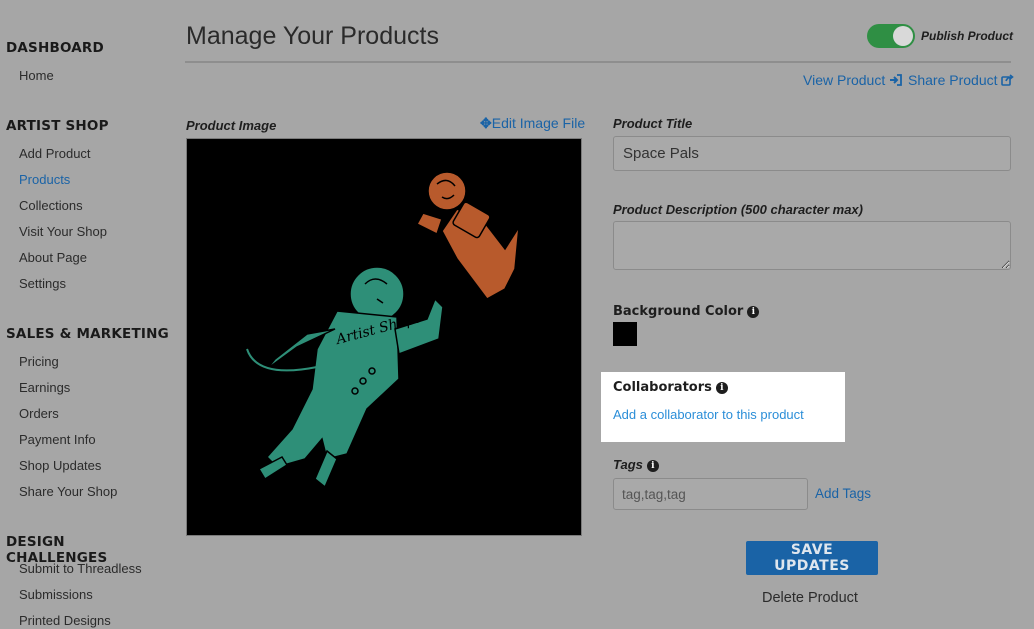 The height and width of the screenshot is (629, 1034). I want to click on toggle-knob, so click(903, 36).